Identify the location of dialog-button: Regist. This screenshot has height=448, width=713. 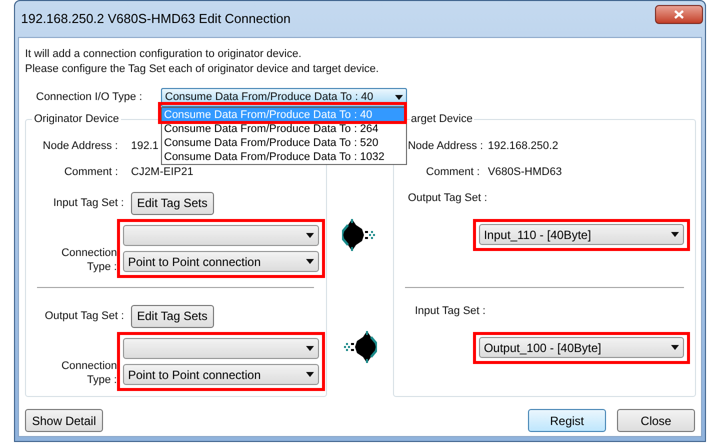
(567, 420).